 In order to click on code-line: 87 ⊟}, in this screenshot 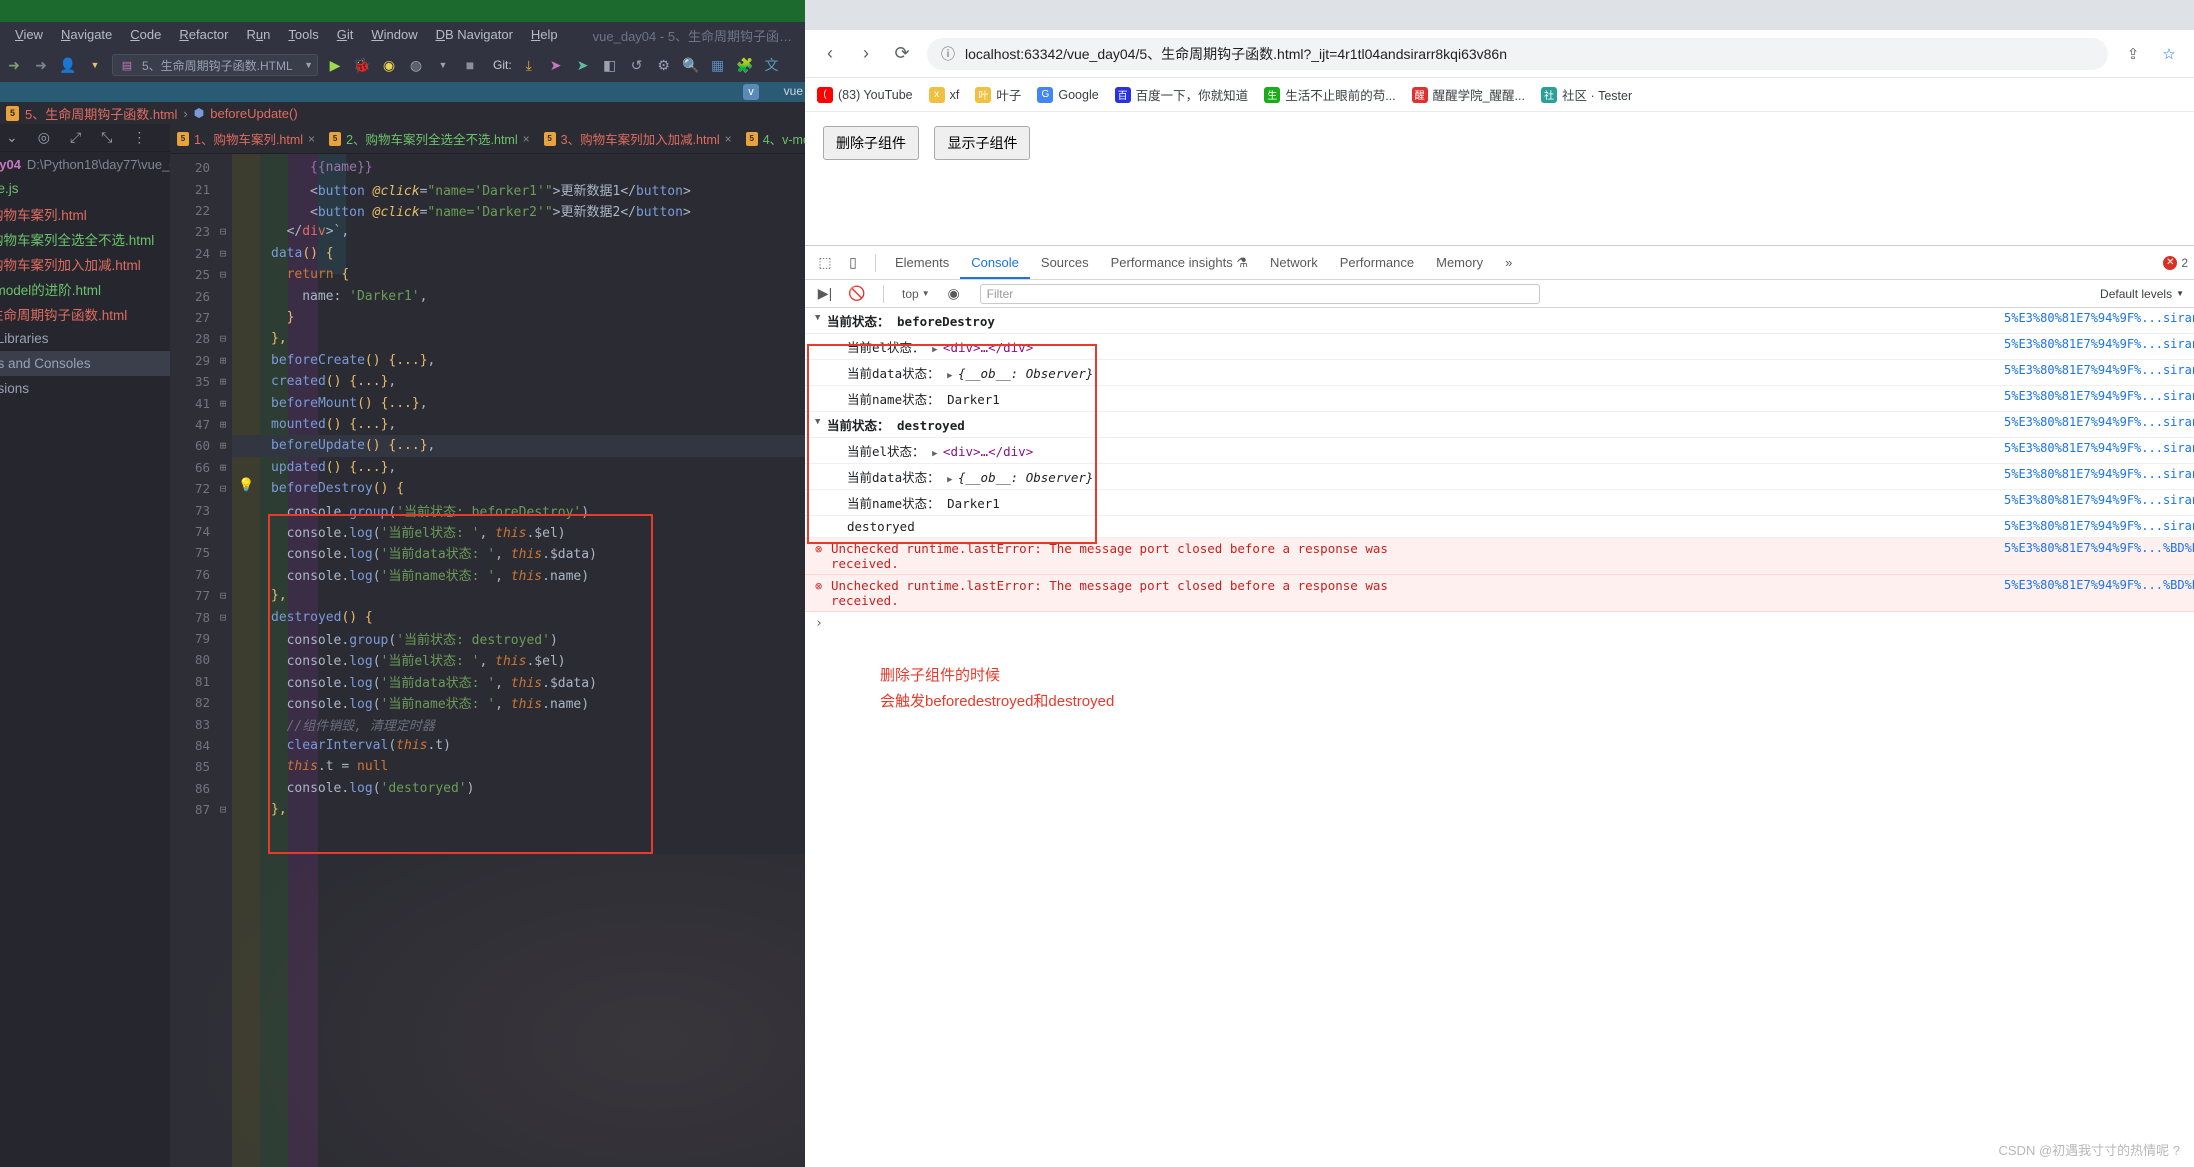, I will do `click(487, 809)`.